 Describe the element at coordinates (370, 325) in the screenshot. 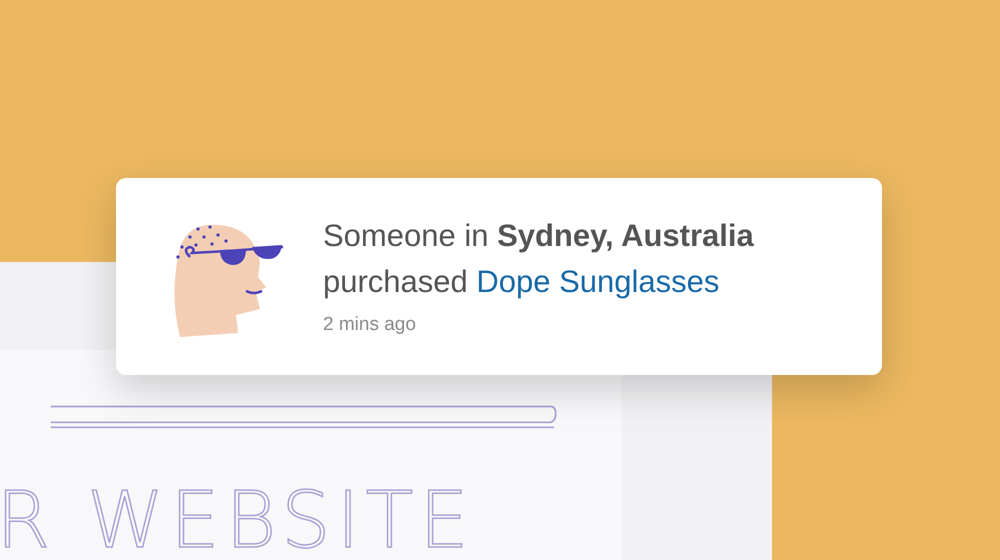

I see `time-ago: 2 mins ago` at that location.